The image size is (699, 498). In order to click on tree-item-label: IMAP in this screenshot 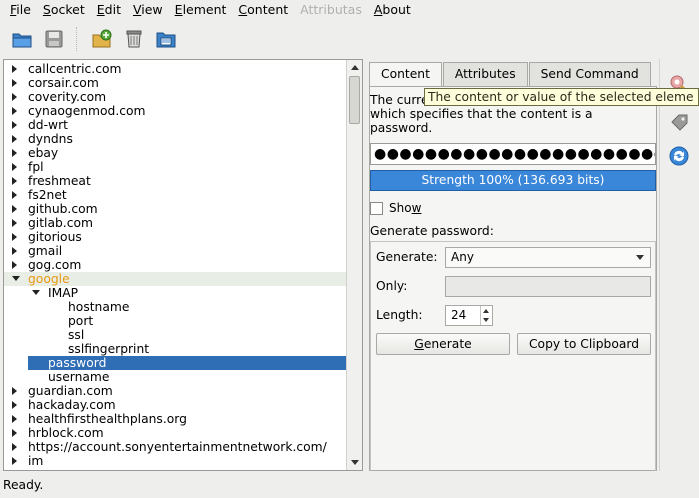, I will do `click(63, 293)`.